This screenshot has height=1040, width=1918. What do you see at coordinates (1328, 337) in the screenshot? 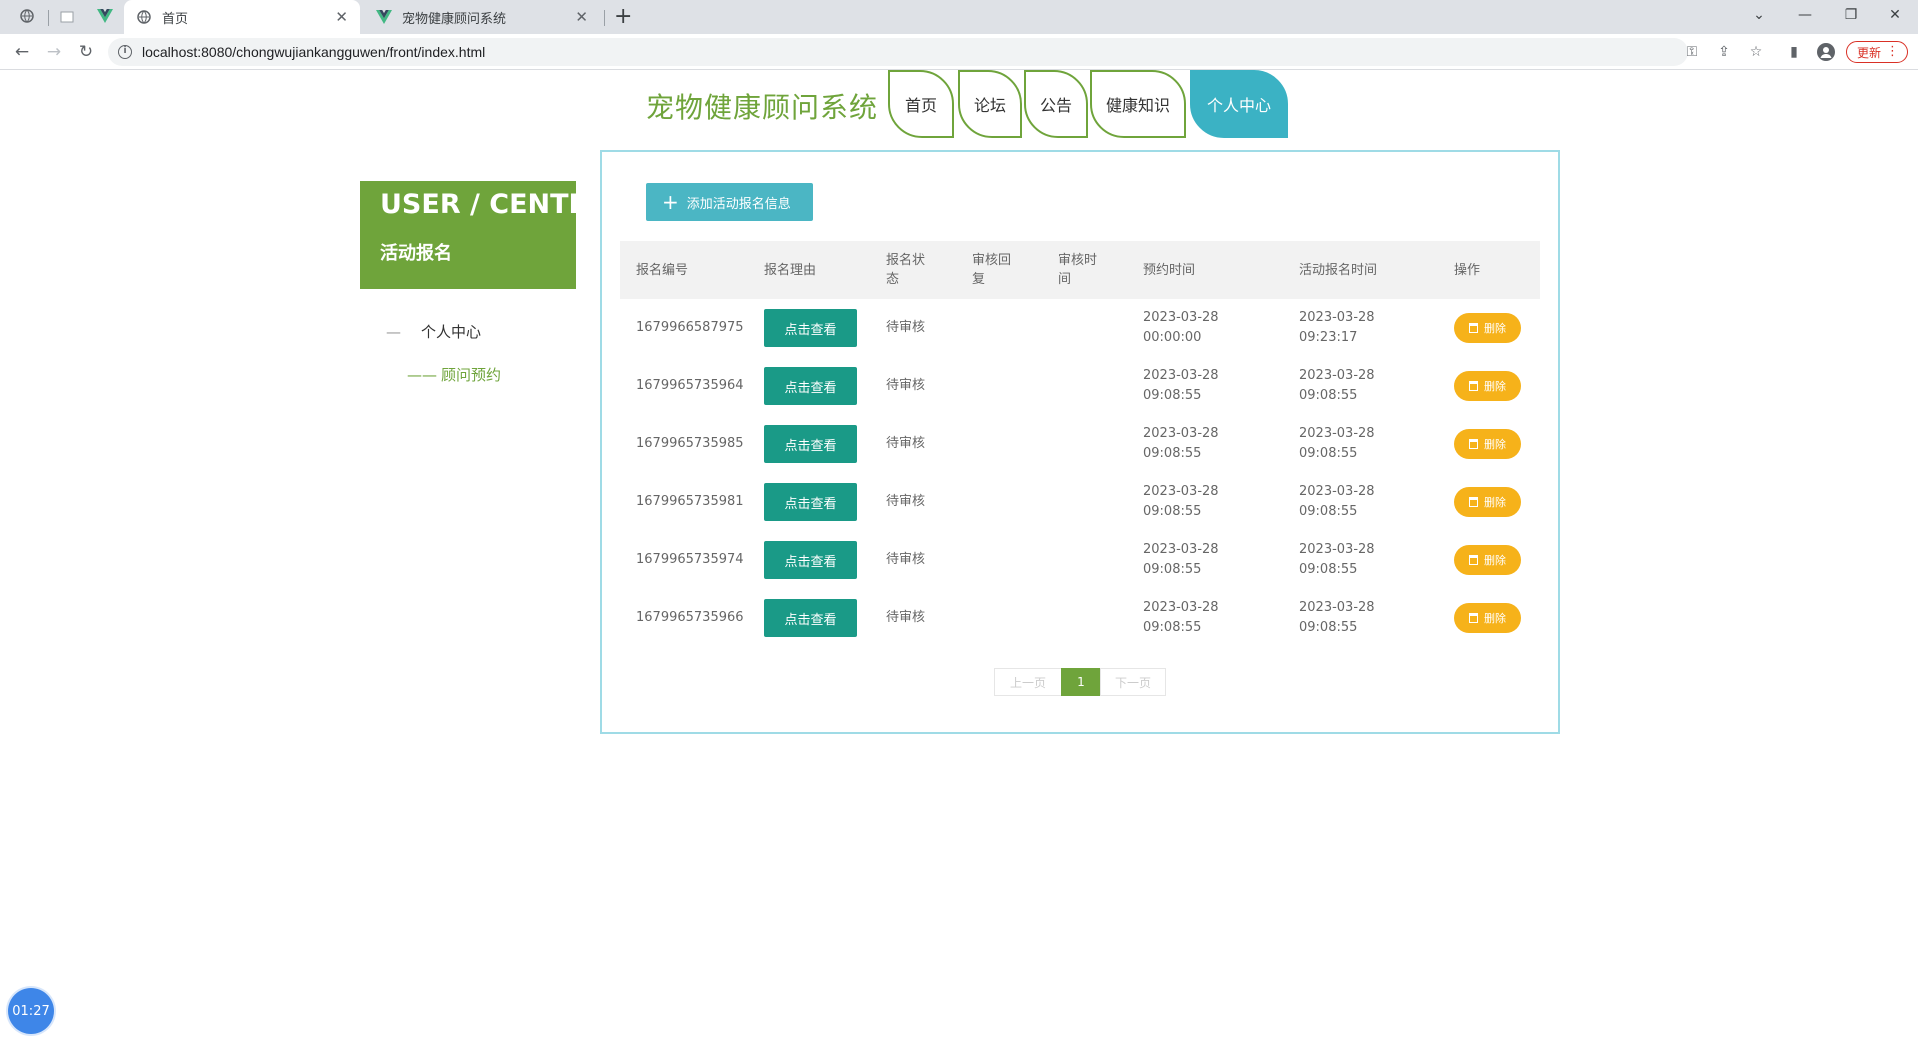
I see `signup-clock: 09:23:17` at bounding box center [1328, 337].